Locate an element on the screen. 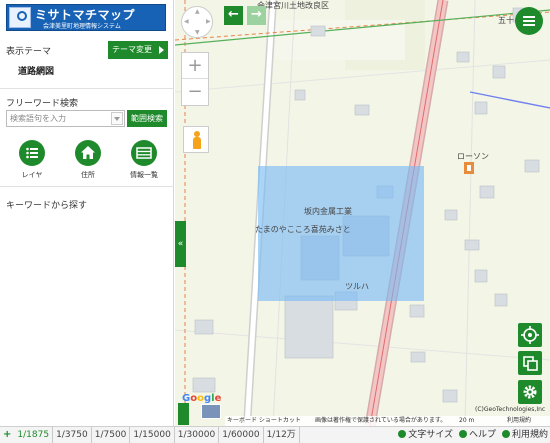 The width and height of the screenshot is (550, 443). keyboard-shortcuts-link: キーボード ショートカット is located at coordinates (264, 421).